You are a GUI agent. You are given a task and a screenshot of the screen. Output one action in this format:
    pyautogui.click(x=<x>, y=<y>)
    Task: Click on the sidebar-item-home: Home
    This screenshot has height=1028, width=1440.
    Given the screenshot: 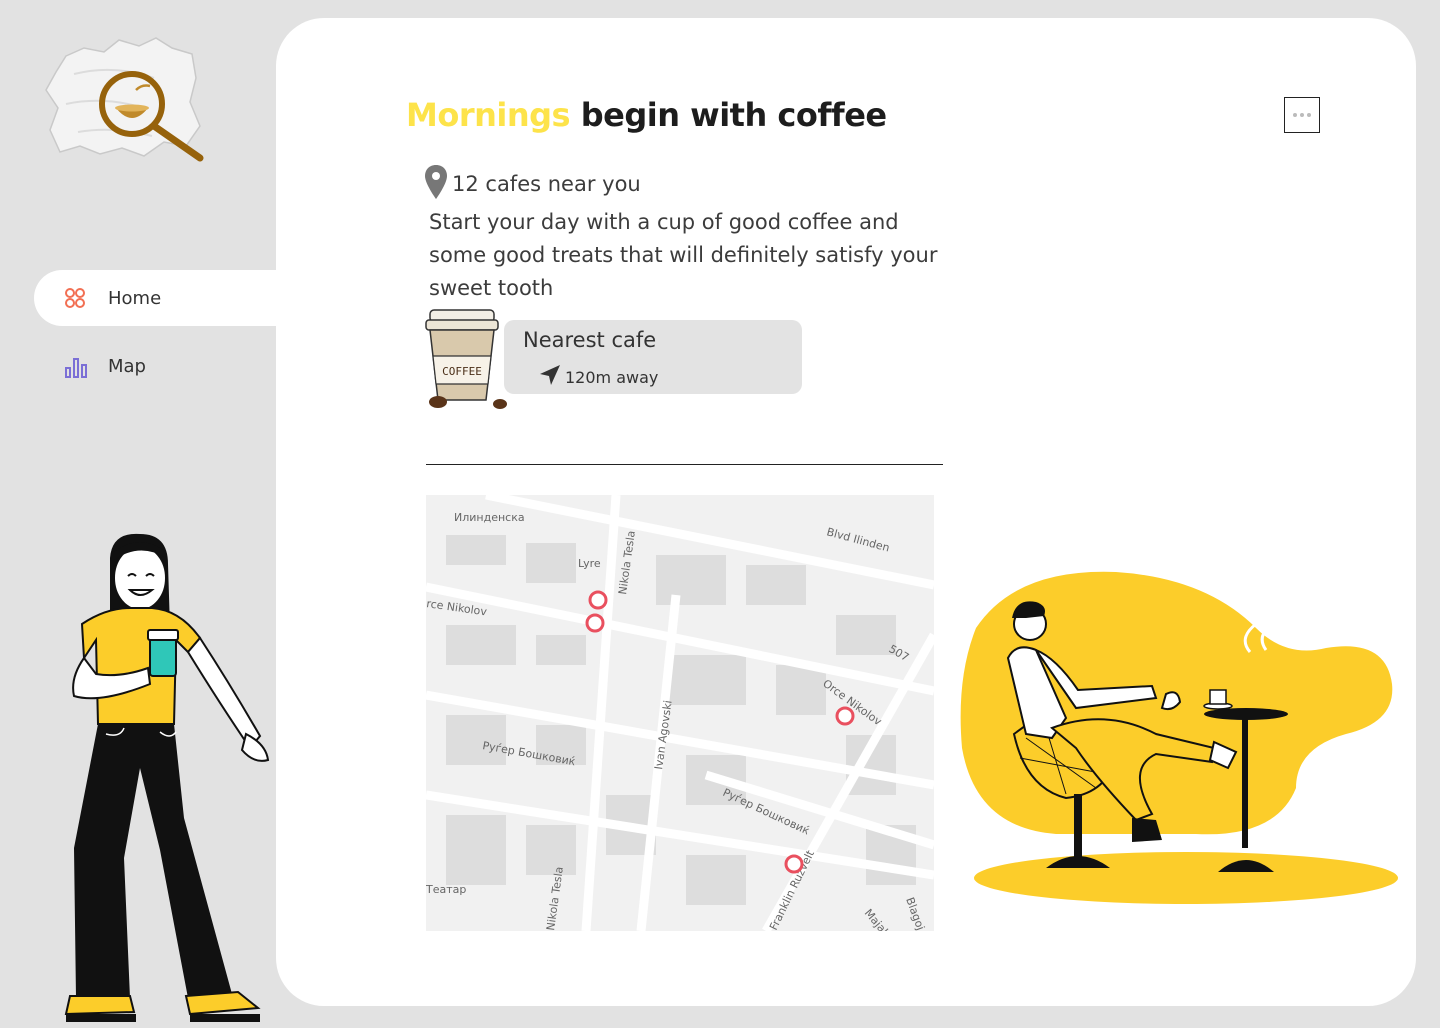 What is the action you would take?
    pyautogui.click(x=166, y=298)
    